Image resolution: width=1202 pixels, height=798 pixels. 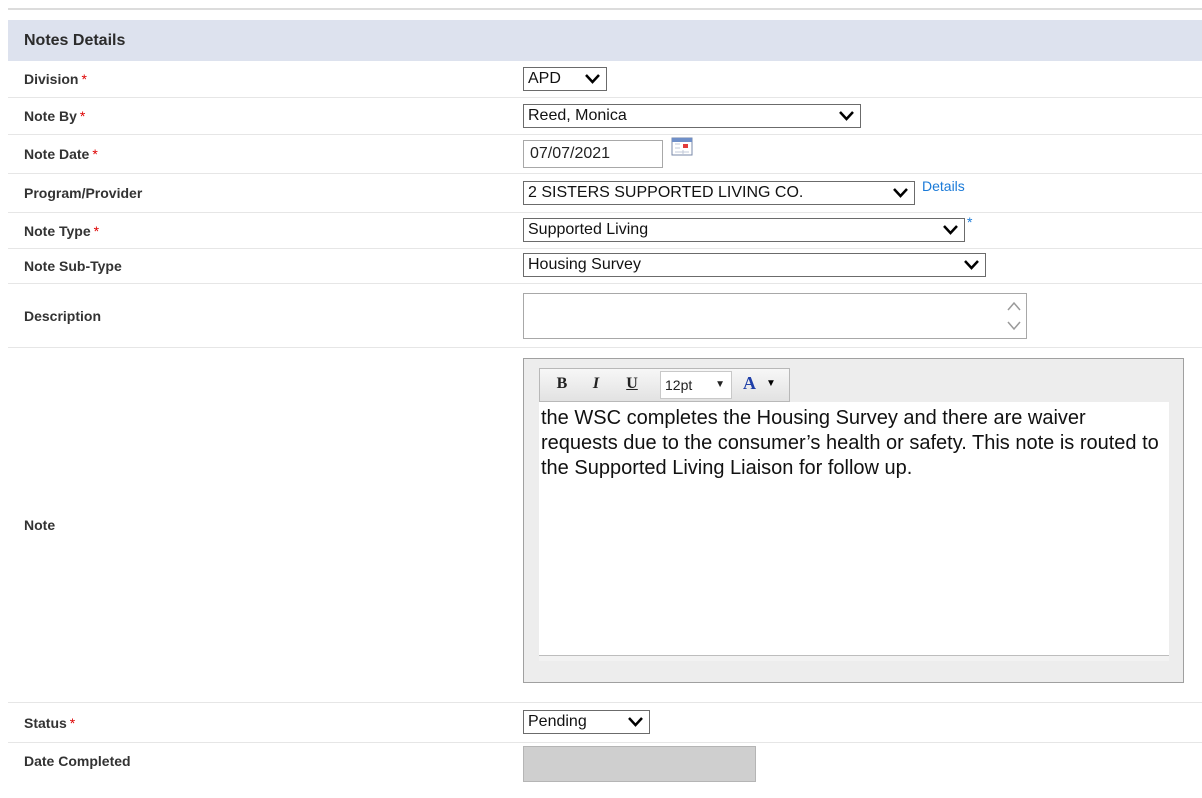 What do you see at coordinates (749, 383) in the screenshot?
I see `font-color-button: A` at bounding box center [749, 383].